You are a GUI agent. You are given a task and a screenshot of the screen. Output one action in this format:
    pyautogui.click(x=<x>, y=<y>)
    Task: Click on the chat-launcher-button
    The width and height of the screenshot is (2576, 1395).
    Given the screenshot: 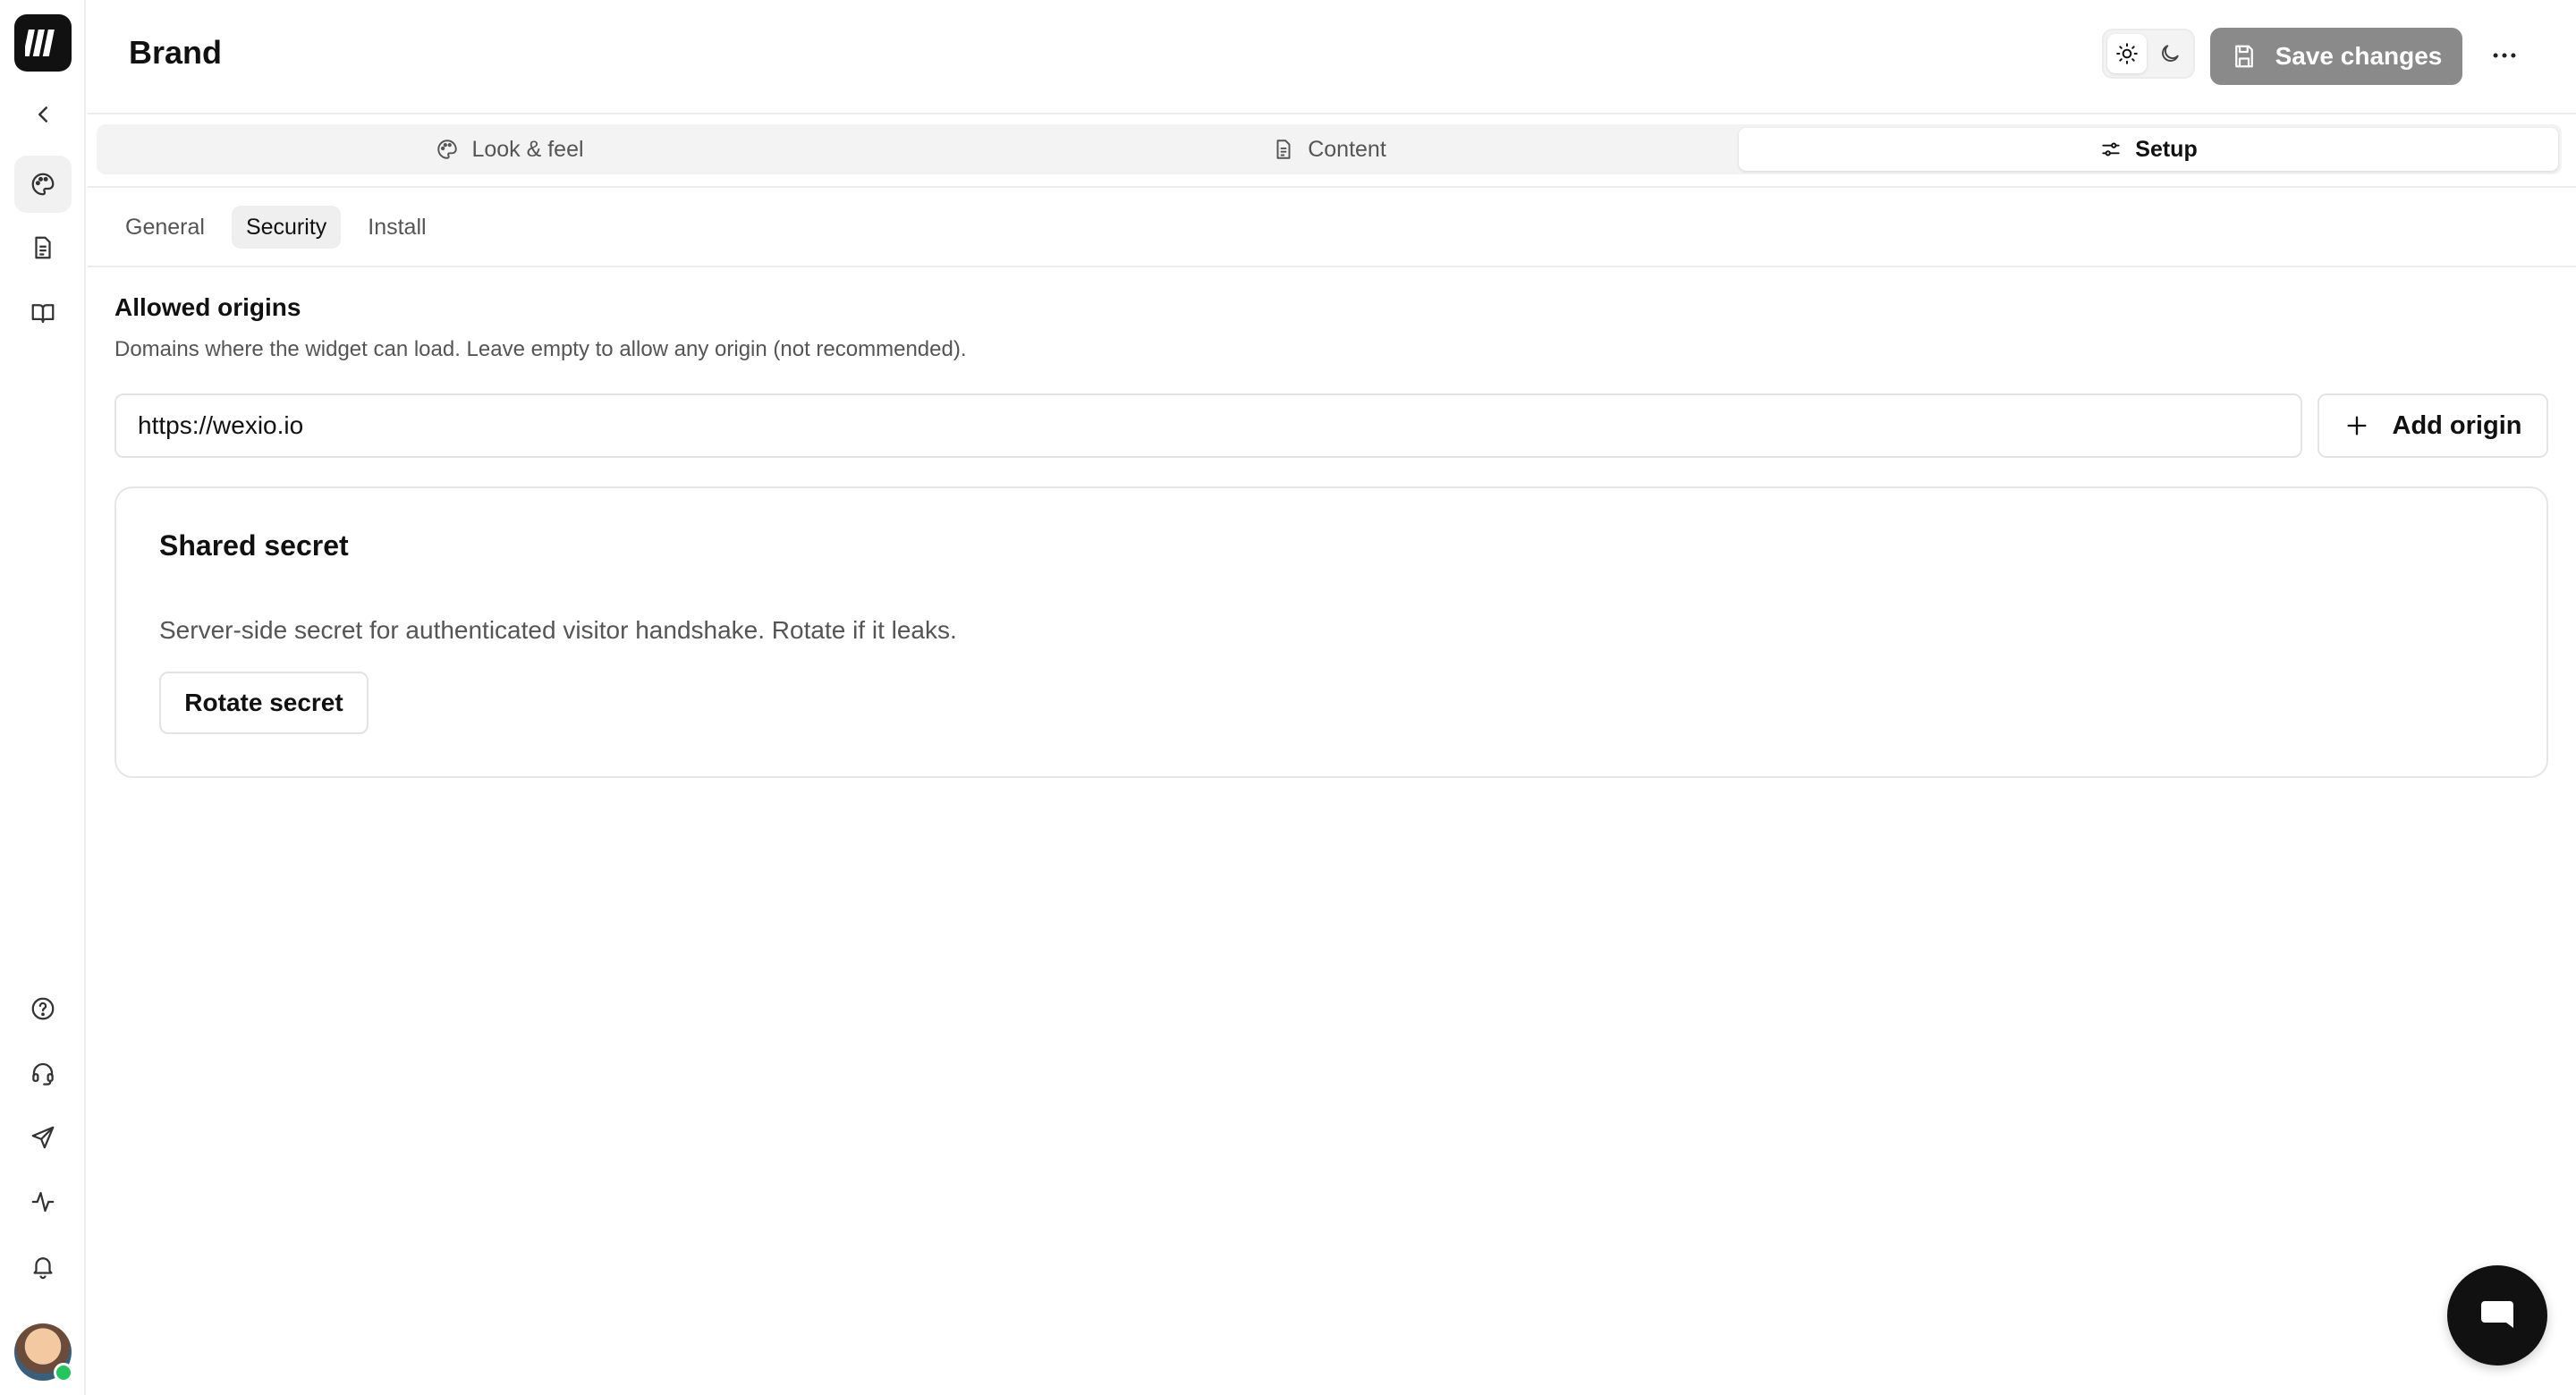 What is the action you would take?
    pyautogui.click(x=2497, y=1315)
    